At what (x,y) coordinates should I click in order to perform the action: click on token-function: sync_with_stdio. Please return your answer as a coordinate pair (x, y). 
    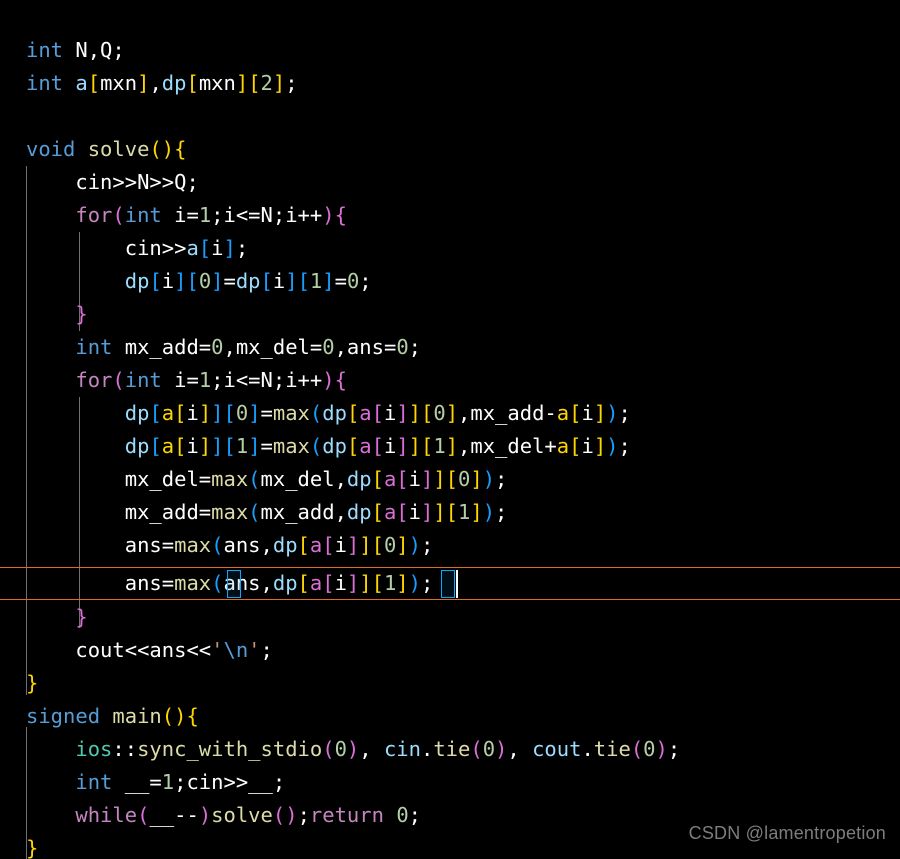
    Looking at the image, I should click on (230, 749).